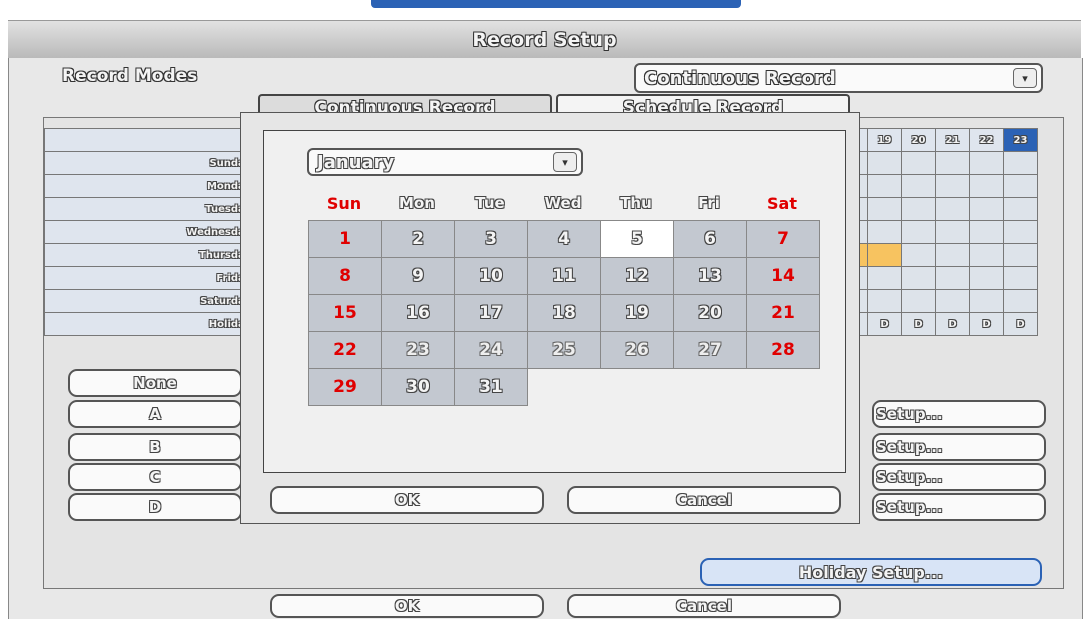 This screenshot has width=1089, height=619. I want to click on grid-day-label: Monday, so click(150, 186).